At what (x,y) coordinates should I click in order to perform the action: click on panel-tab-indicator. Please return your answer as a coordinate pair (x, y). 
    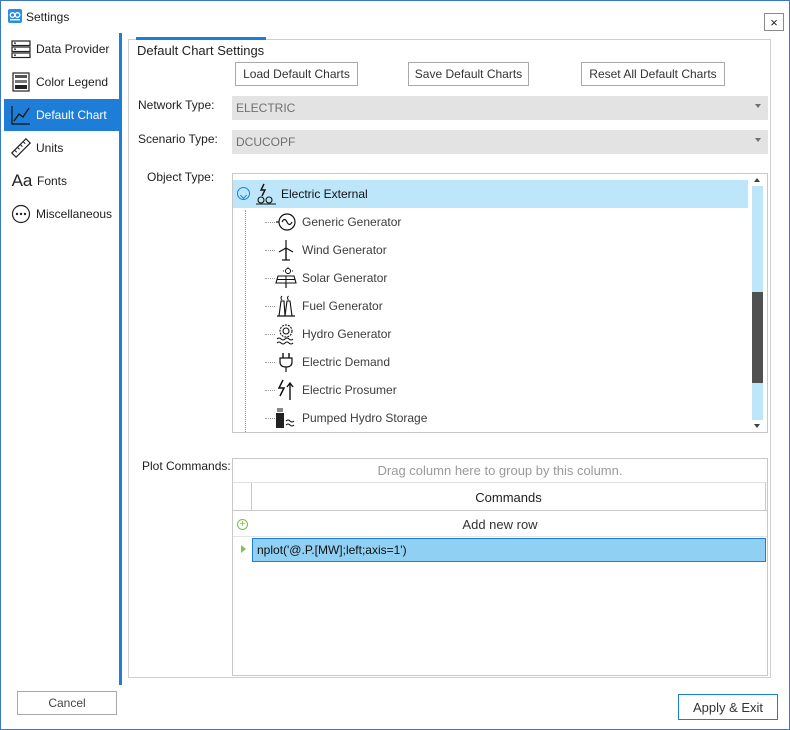
    Looking at the image, I should click on (201, 38).